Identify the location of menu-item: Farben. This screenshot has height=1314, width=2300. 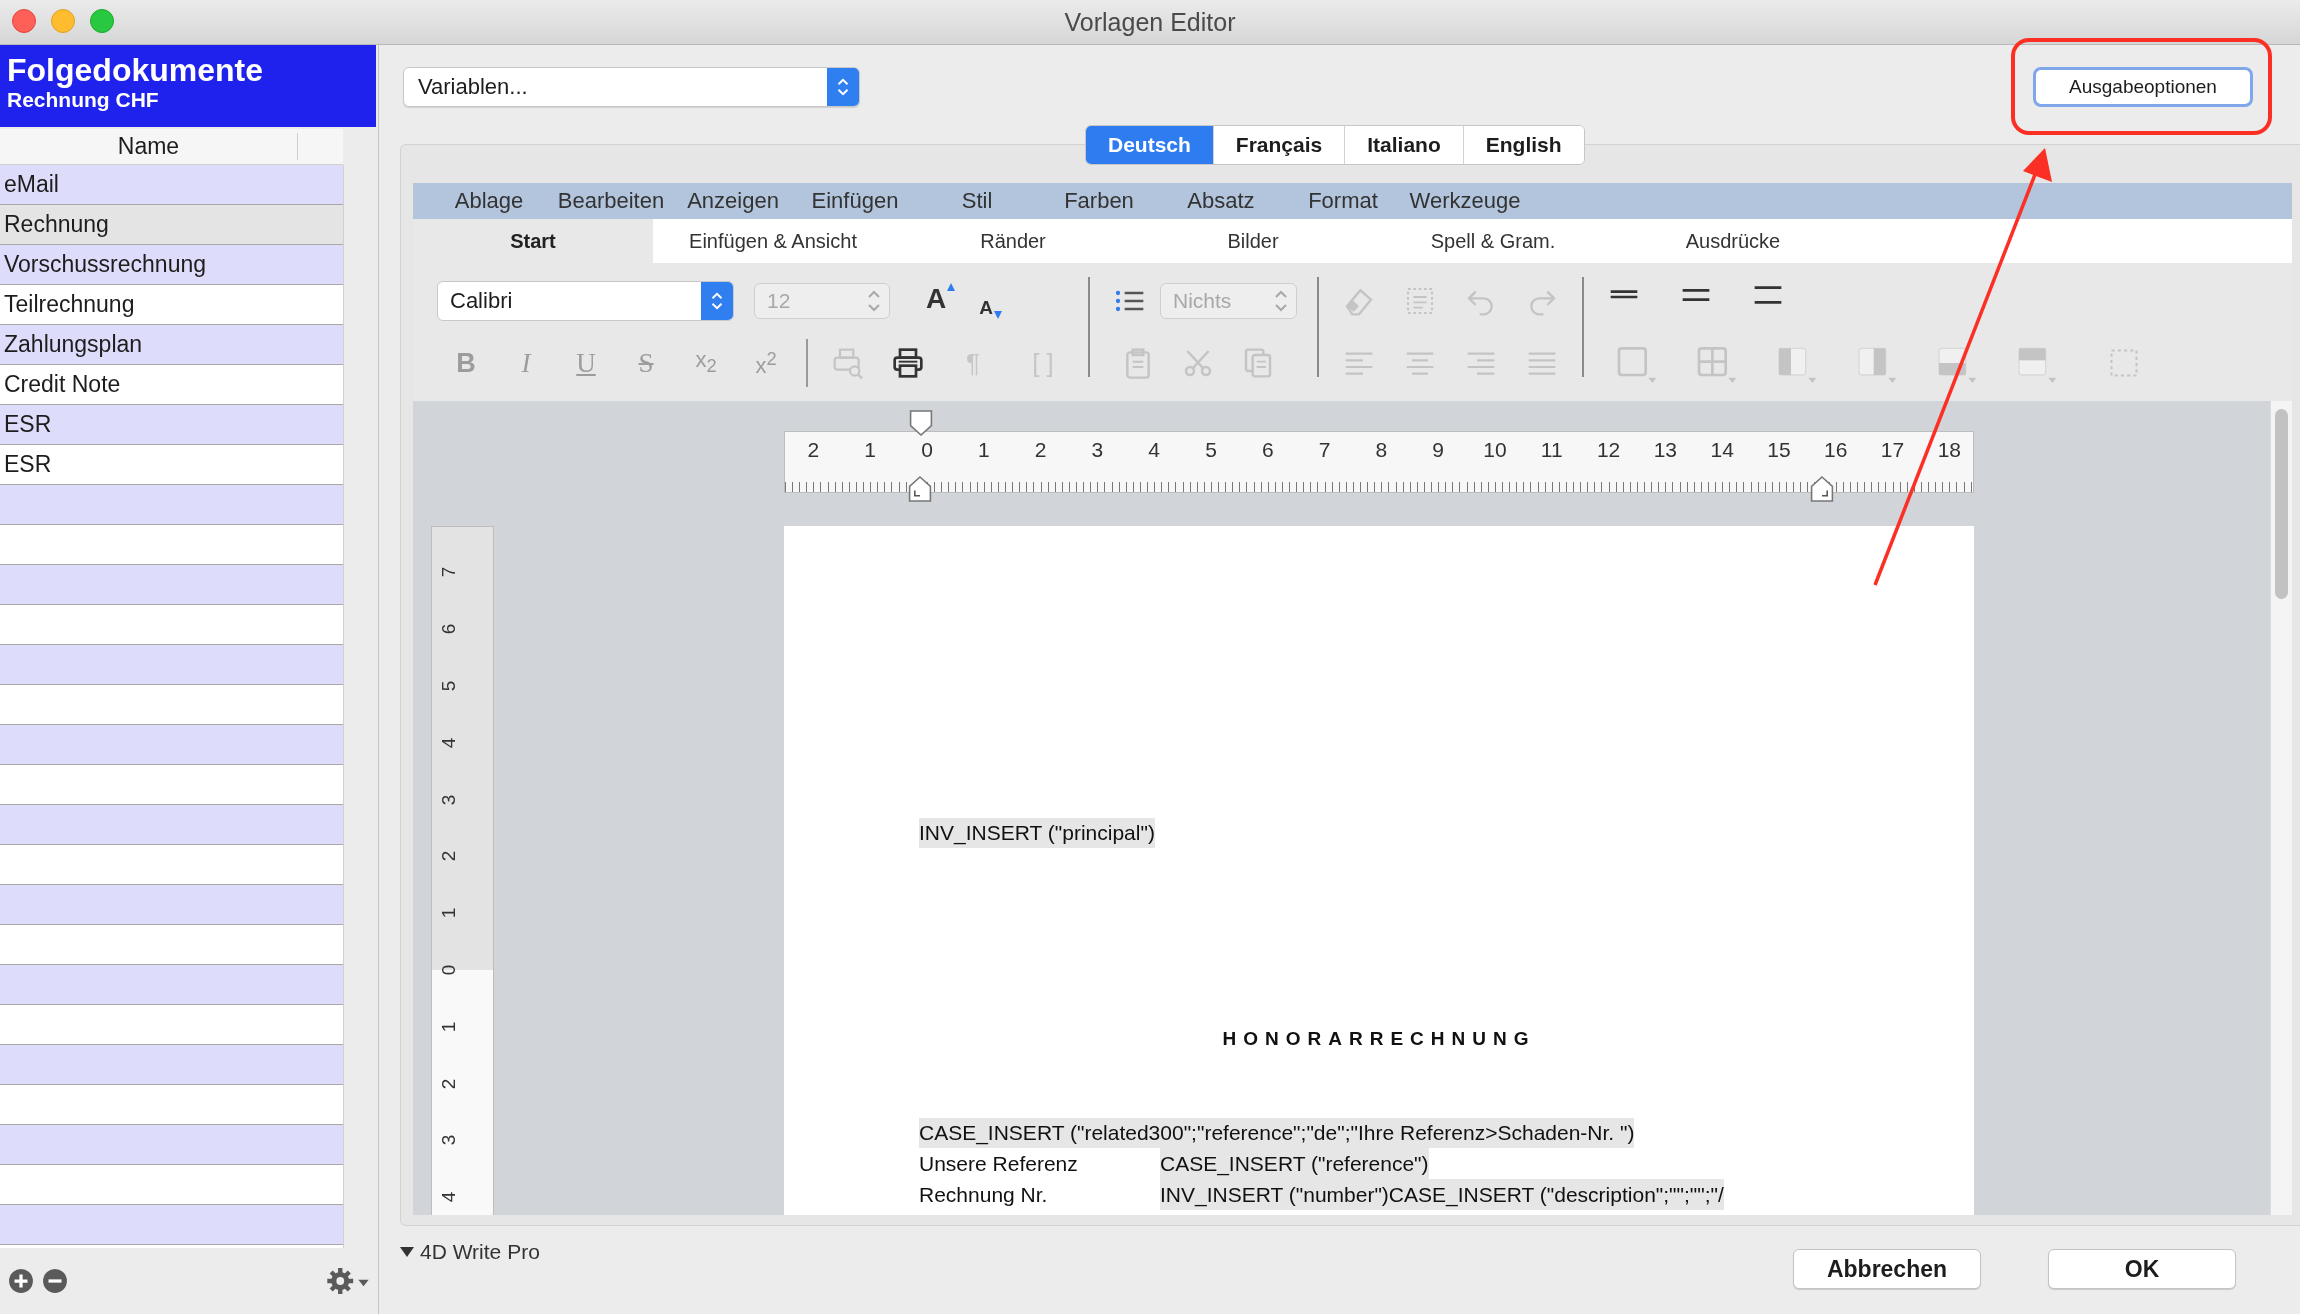
(1099, 201).